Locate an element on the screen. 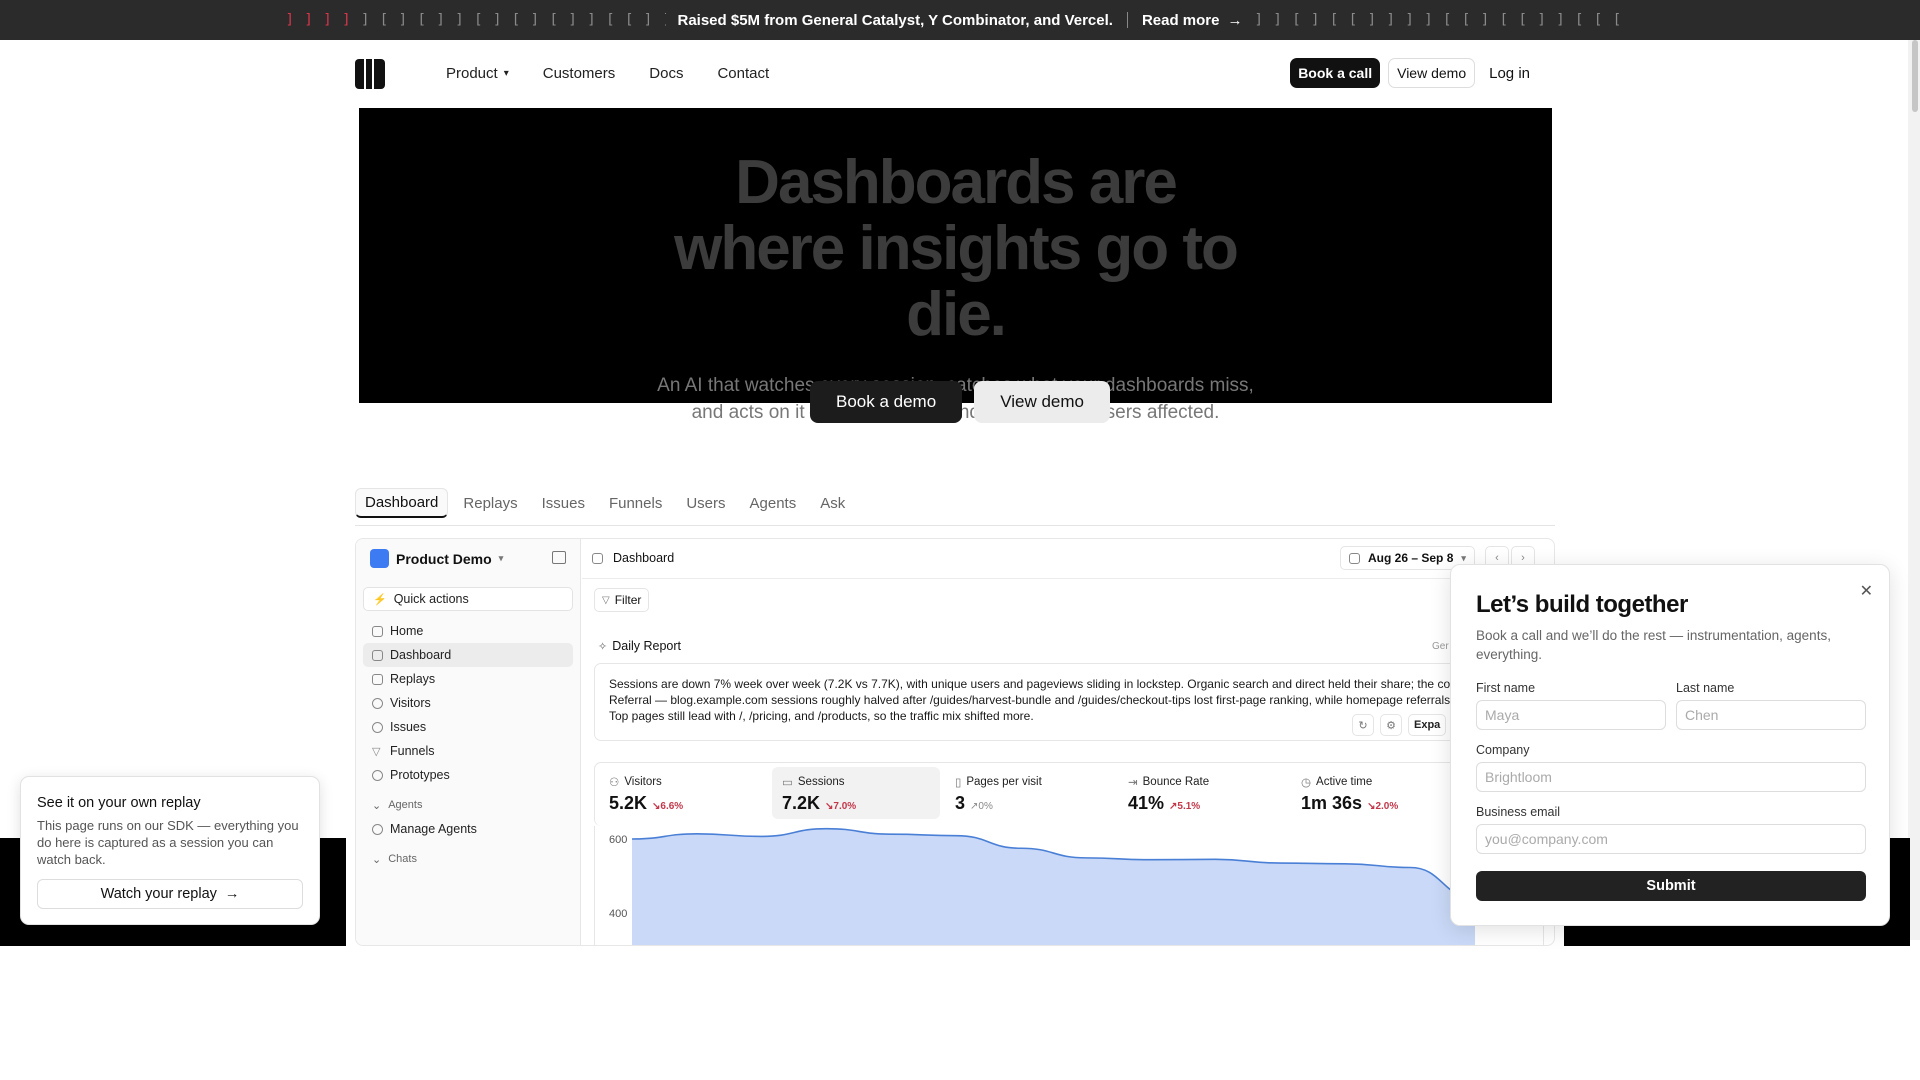 The width and height of the screenshot is (1920, 1080). hero-title: Dashboards are where insights go to die. is located at coordinates (956, 248).